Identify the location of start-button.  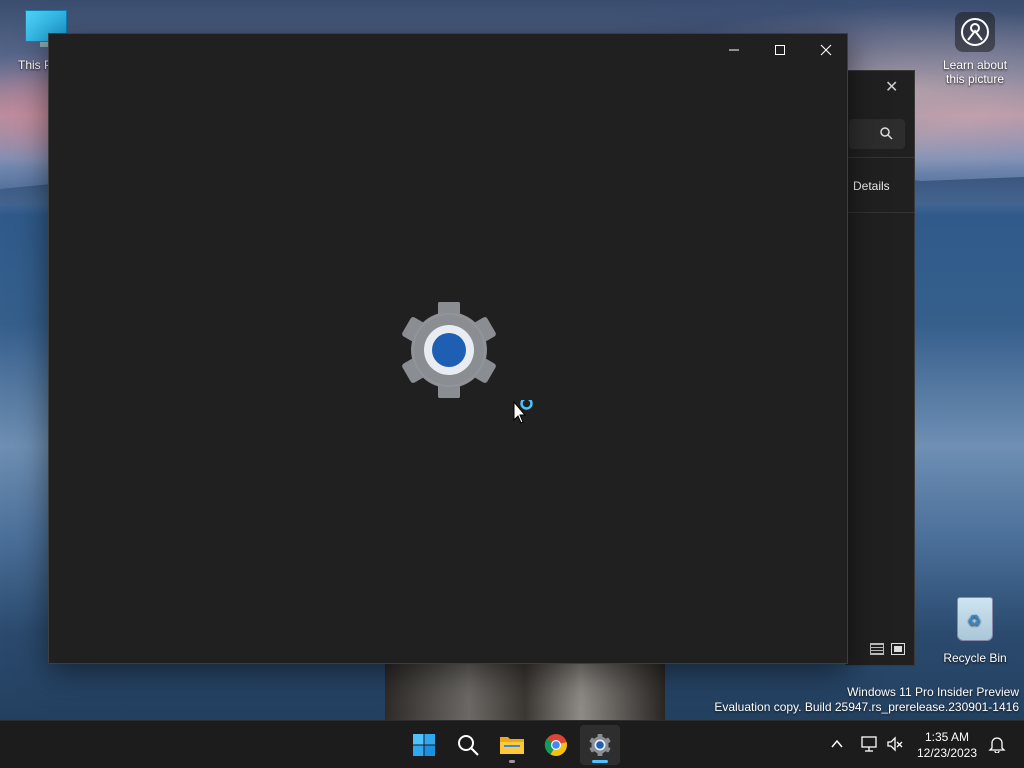
(424, 745).